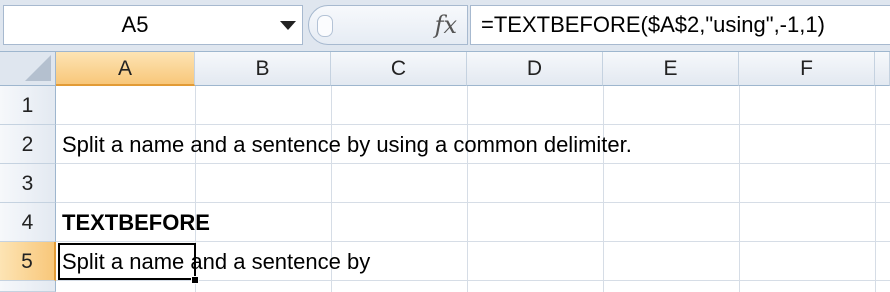 The height and width of the screenshot is (292, 890). What do you see at coordinates (195, 280) in the screenshot?
I see `fill-handle` at bounding box center [195, 280].